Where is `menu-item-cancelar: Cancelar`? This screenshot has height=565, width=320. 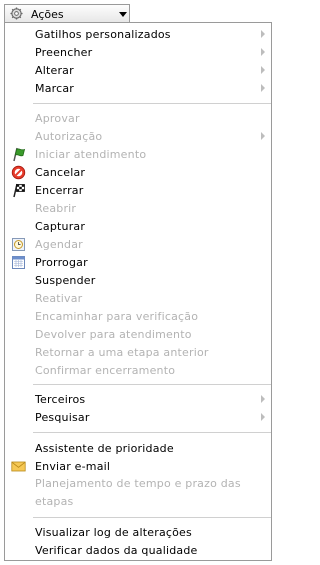 menu-item-cancelar: Cancelar is located at coordinates (138, 172).